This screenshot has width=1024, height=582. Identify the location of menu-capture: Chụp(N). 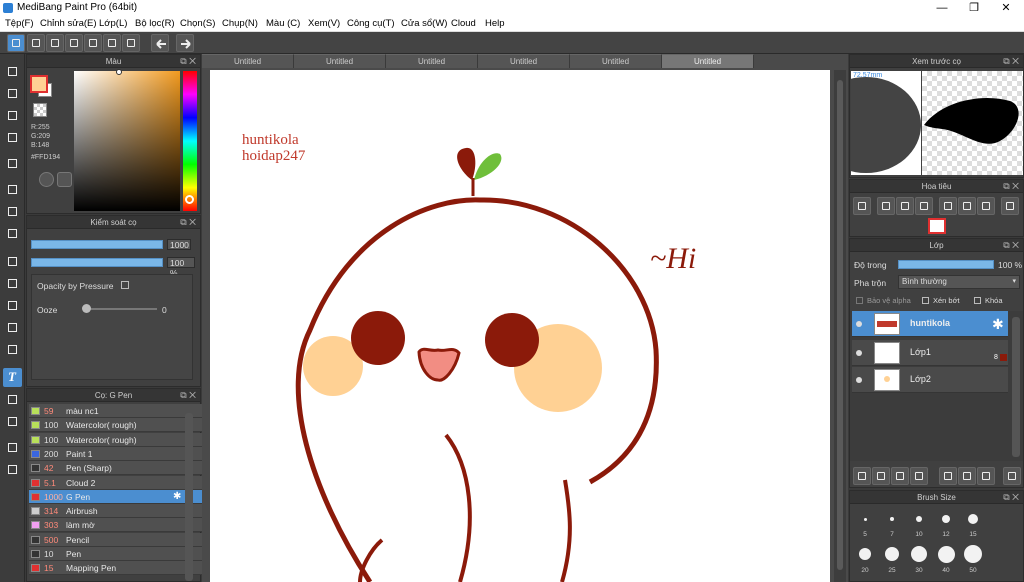
(240, 23).